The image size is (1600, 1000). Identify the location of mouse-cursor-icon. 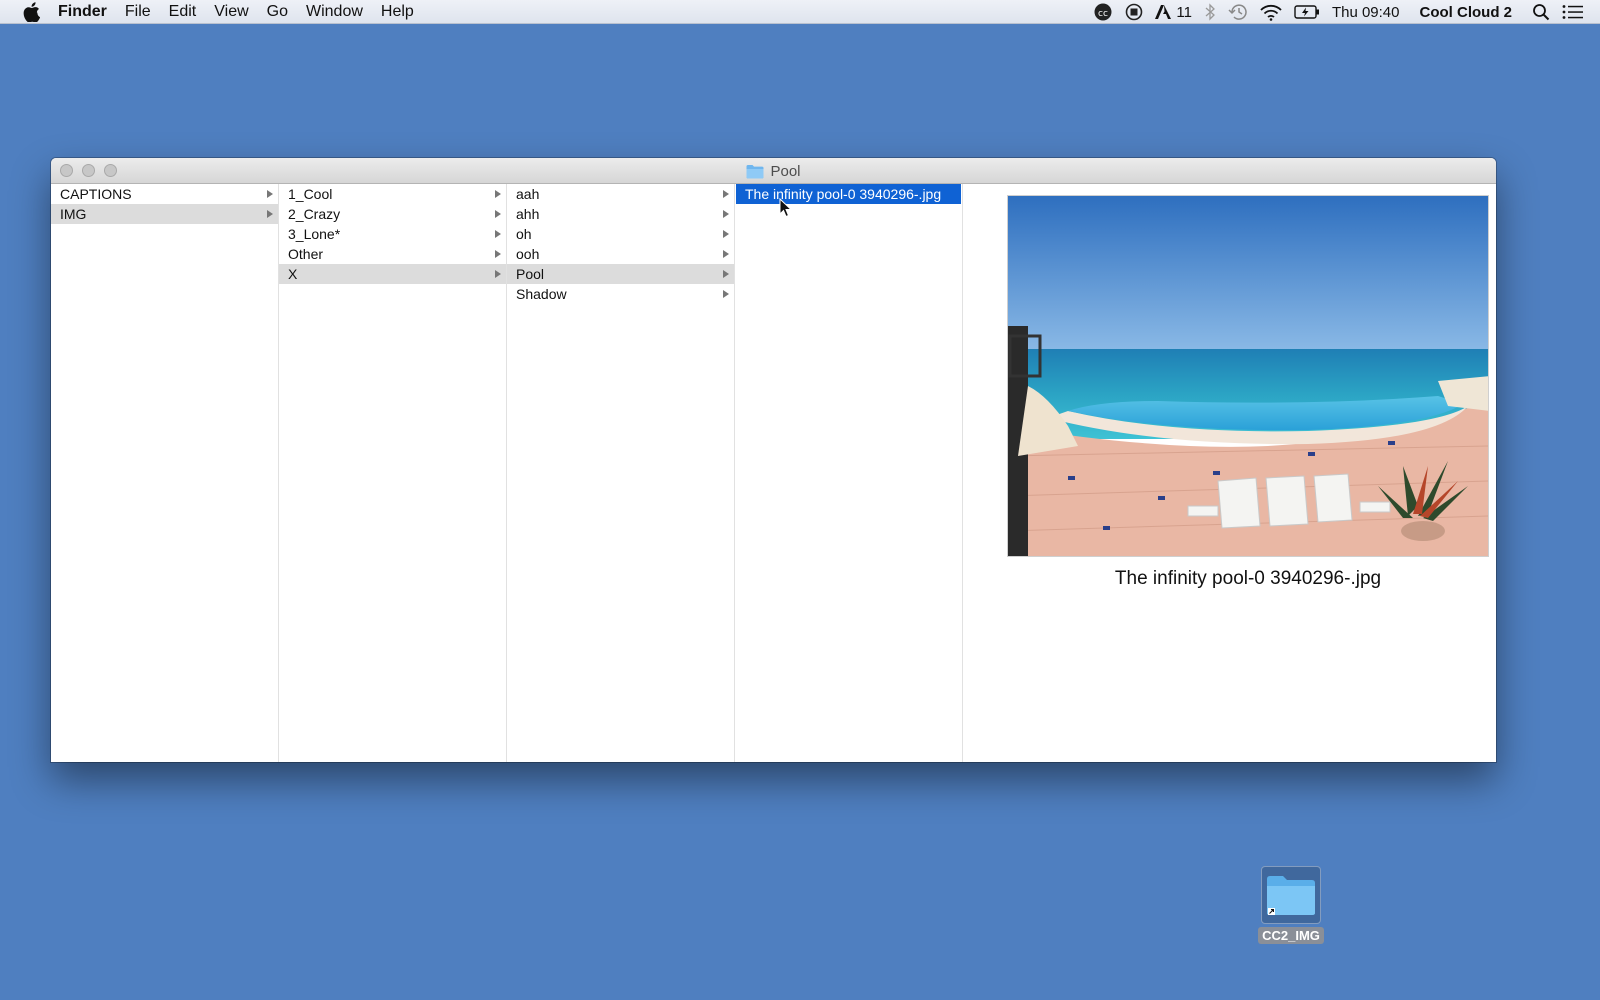
(786, 207).